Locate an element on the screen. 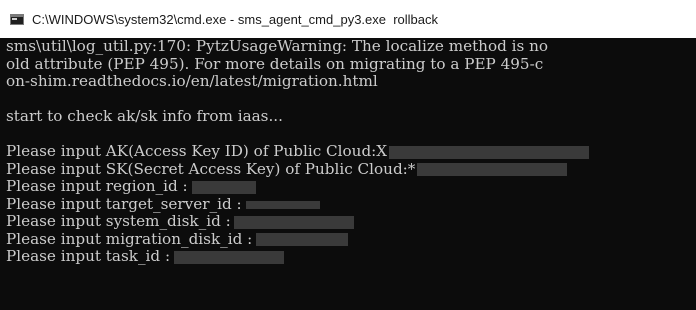 This screenshot has height=310, width=696. prompt-system-disk-id: Please input system_disk_id : is located at coordinates (351, 221).